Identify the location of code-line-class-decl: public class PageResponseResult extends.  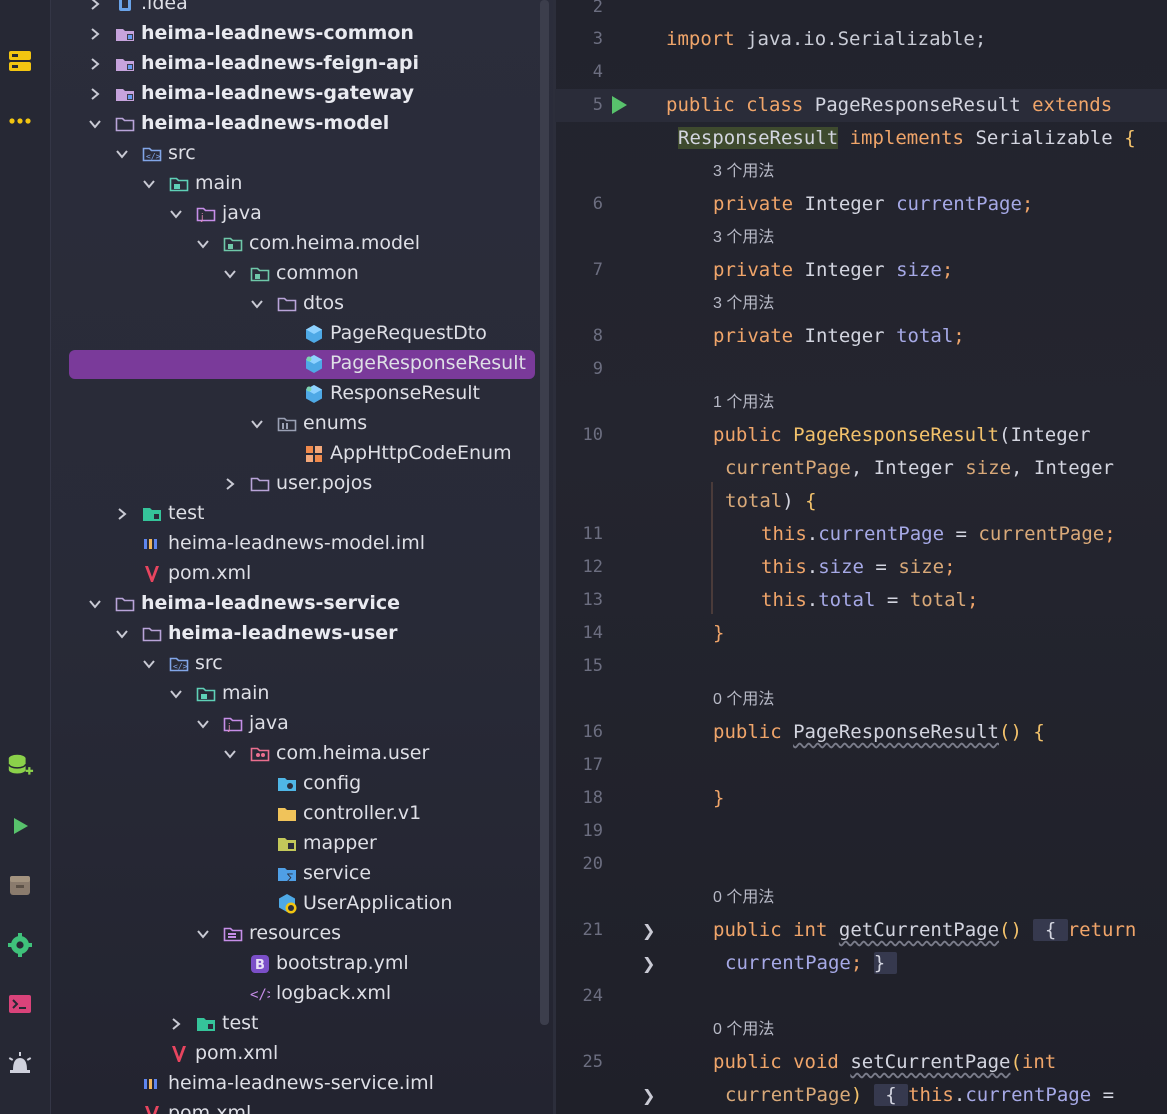
(889, 105).